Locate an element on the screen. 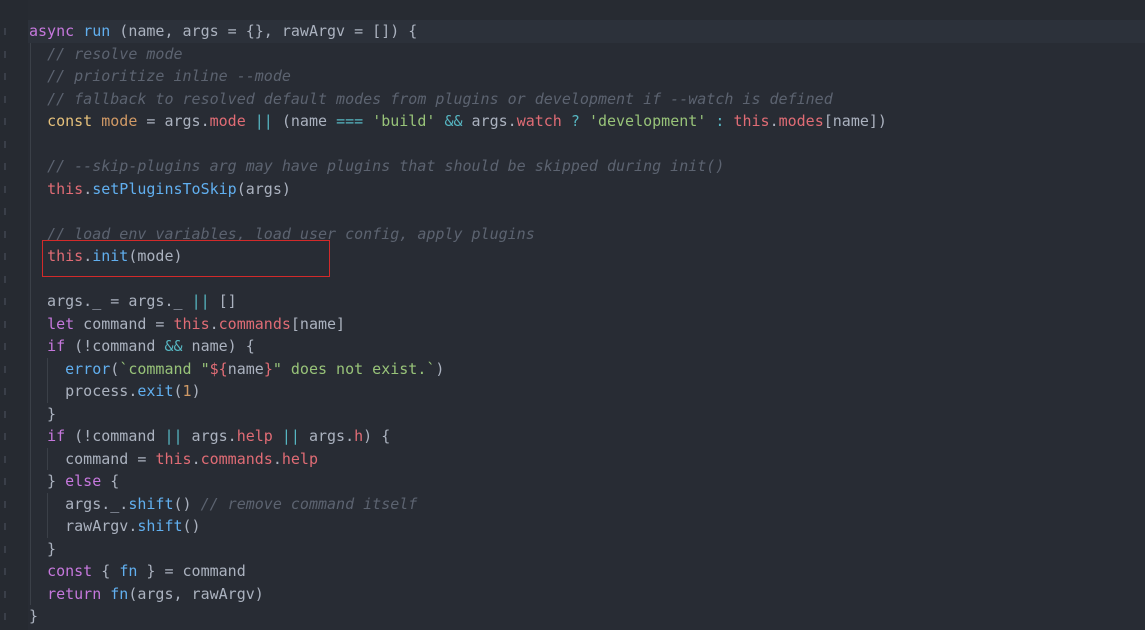 The image size is (1145, 630). code-line: // resolve mode is located at coordinates (458, 54).